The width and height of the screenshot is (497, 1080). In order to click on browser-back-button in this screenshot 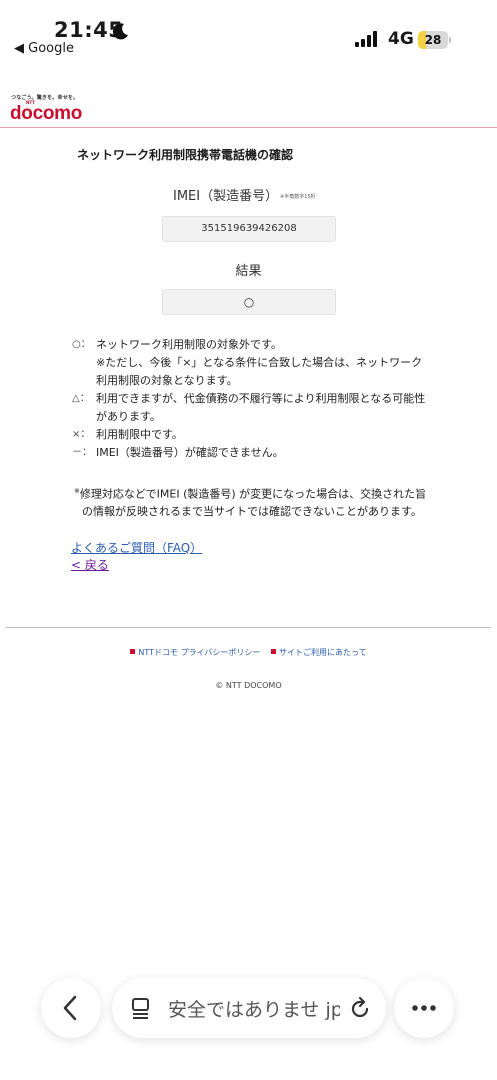, I will do `click(71, 1008)`.